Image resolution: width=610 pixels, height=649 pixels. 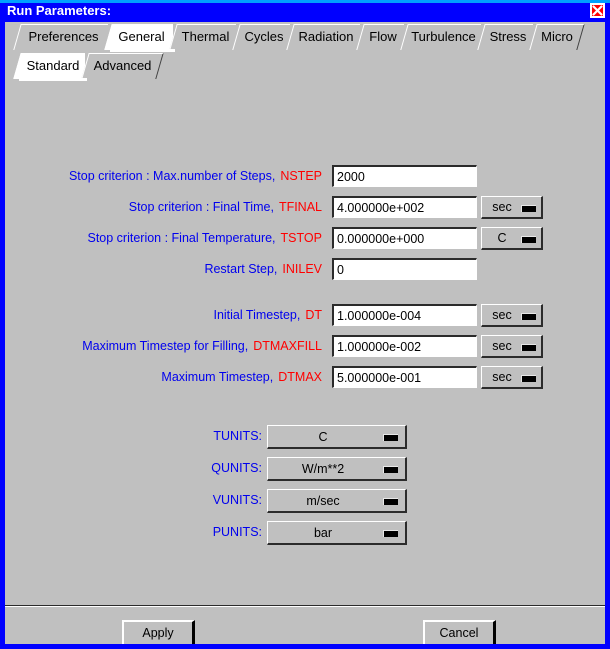 I want to click on tab-label: Flow, so click(x=383, y=36).